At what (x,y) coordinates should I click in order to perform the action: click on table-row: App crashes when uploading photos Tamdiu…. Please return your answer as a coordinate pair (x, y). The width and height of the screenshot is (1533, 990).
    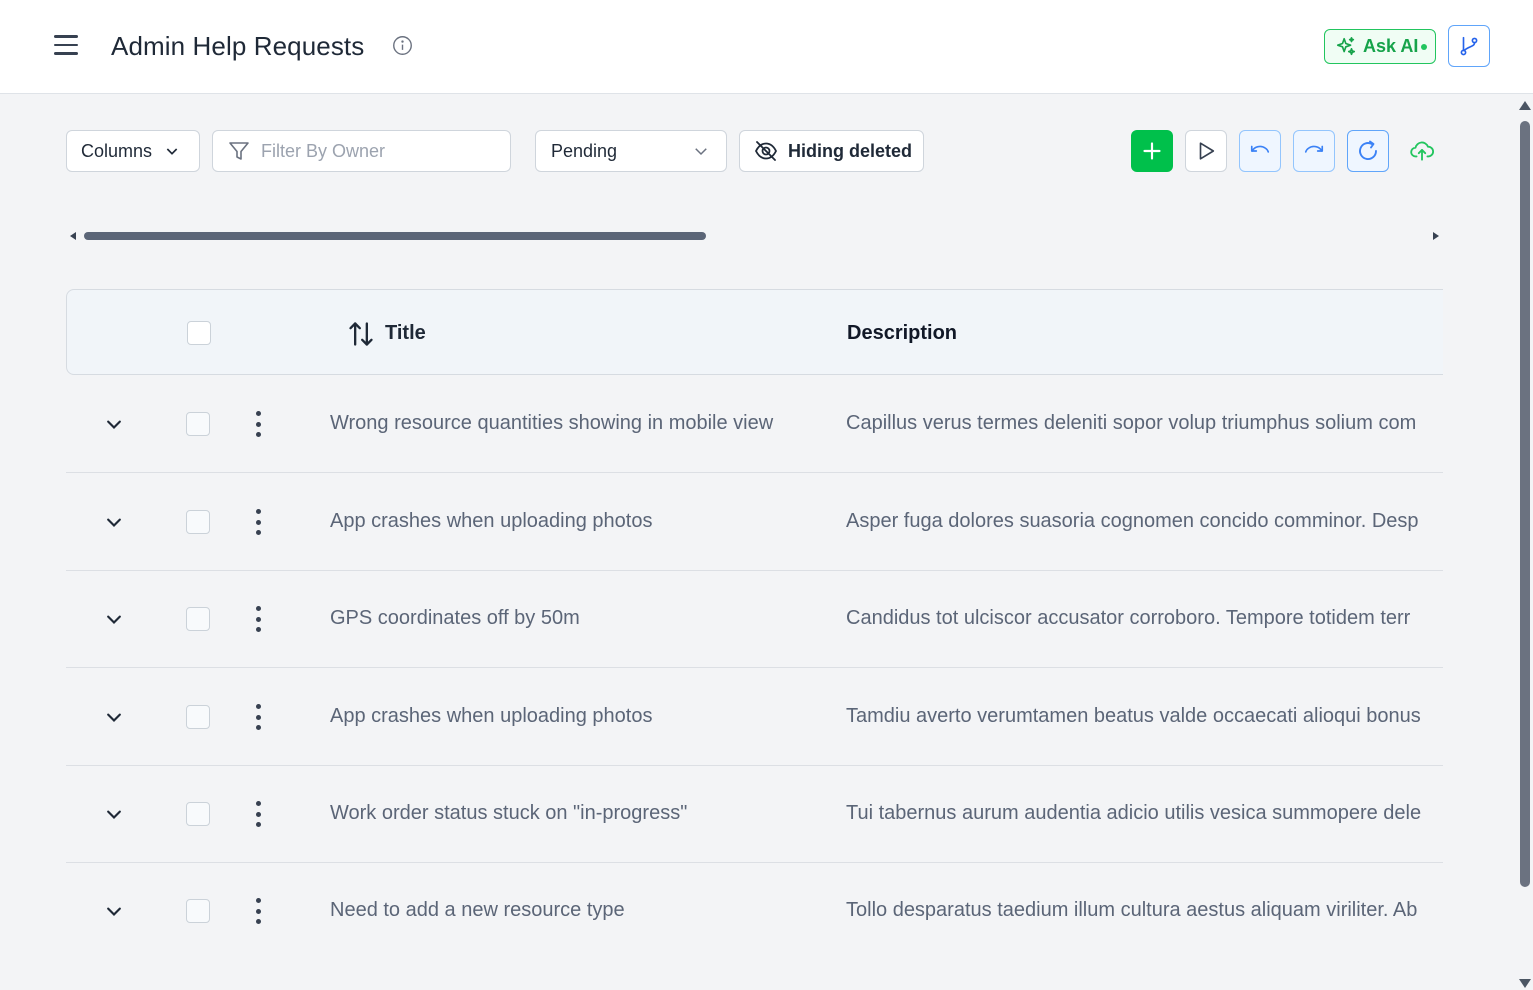
    Looking at the image, I should click on (754, 717).